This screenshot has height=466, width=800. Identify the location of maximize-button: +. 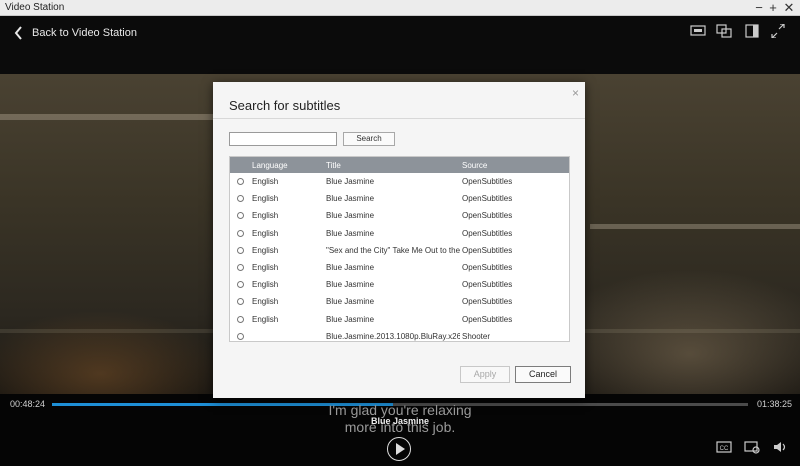
(773, 8).